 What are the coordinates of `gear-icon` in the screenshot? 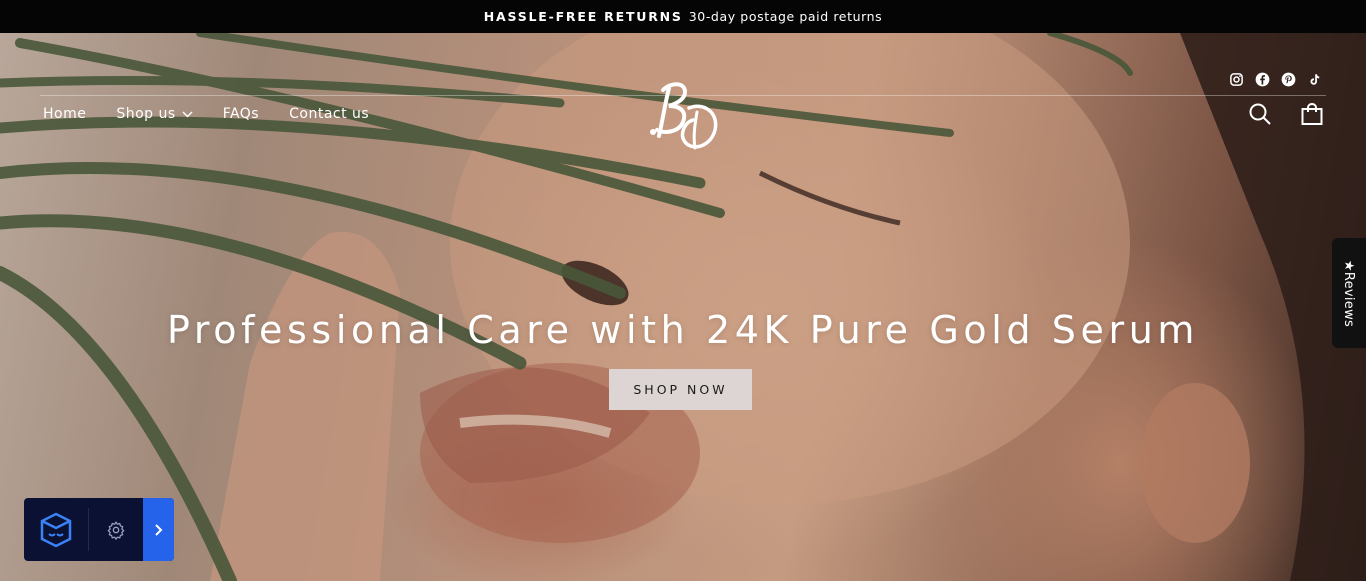 It's located at (116, 529).